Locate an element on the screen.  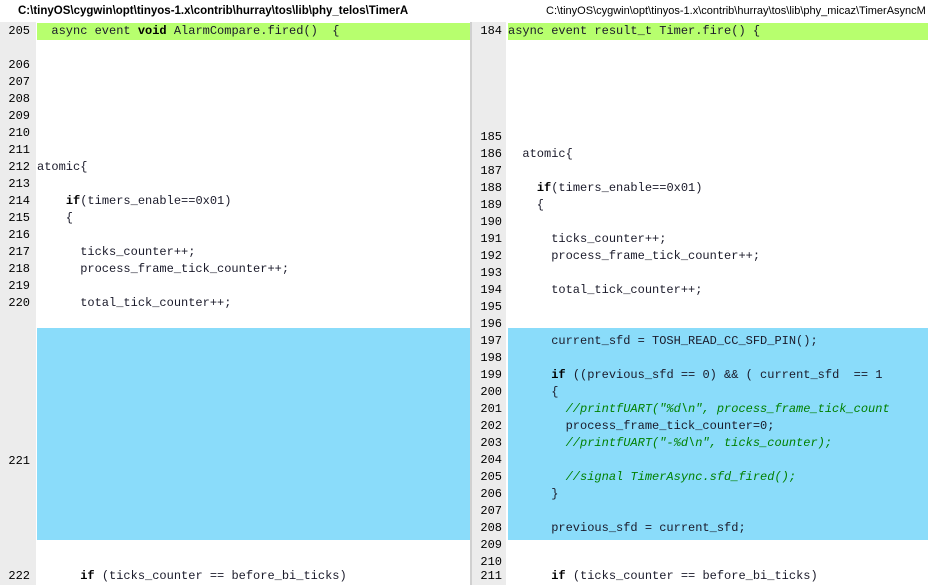
code-line: 194 total_tick_counter++; is located at coordinates (700, 290).